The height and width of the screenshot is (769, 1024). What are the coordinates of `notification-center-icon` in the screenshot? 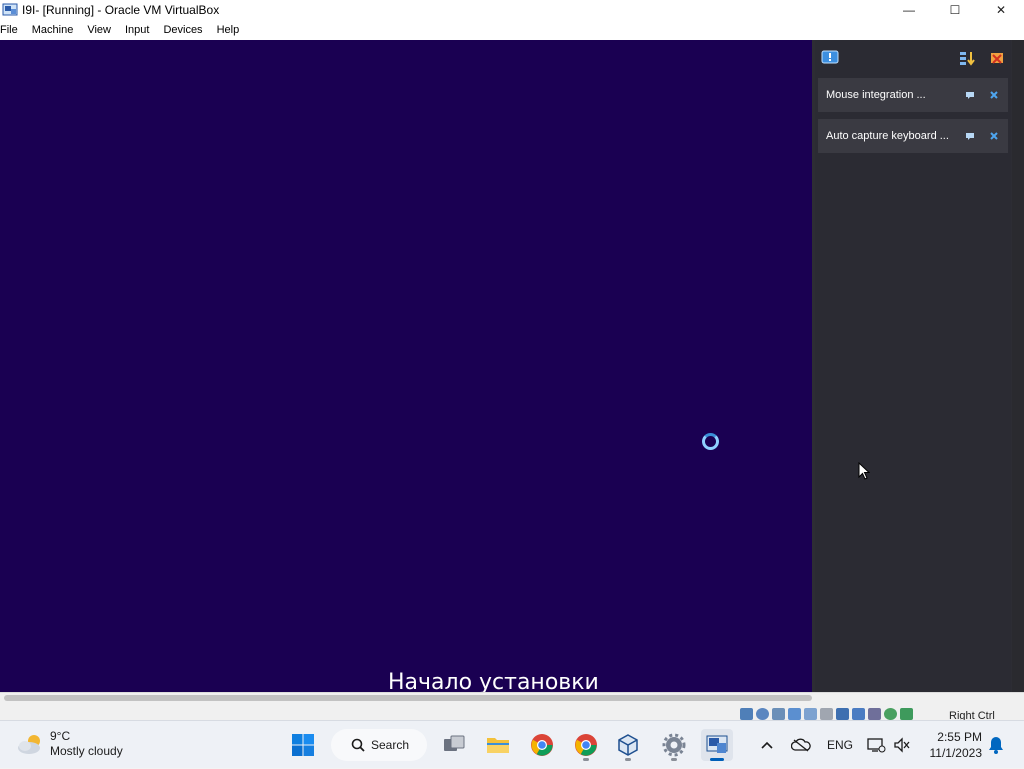 It's located at (830, 58).